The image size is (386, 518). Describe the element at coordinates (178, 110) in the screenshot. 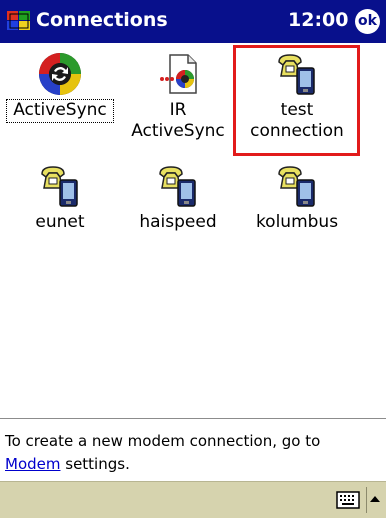

I see `connection-label-line1: IR` at that location.